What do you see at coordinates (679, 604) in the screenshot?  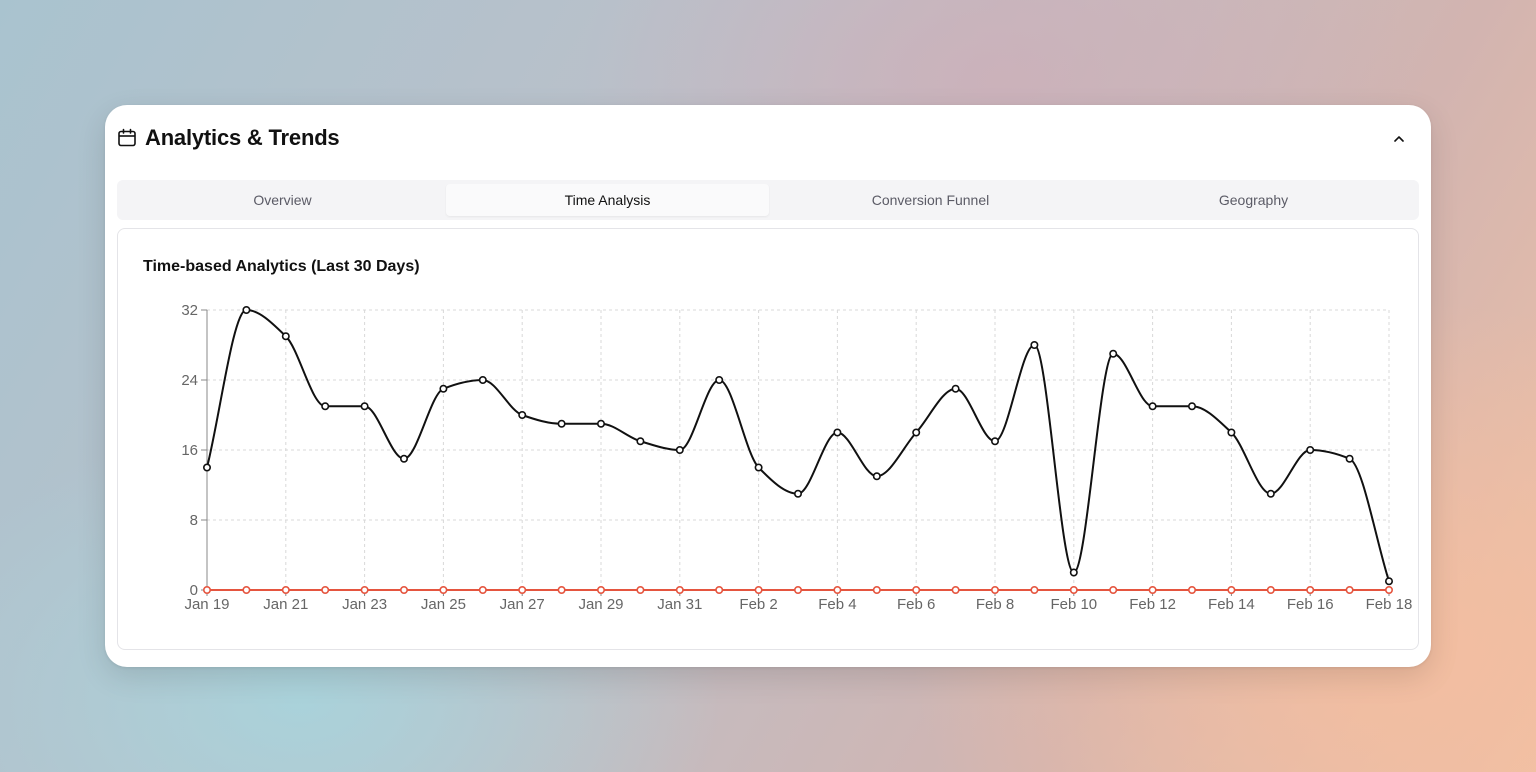 I see `x-tick-label: Jan 31` at bounding box center [679, 604].